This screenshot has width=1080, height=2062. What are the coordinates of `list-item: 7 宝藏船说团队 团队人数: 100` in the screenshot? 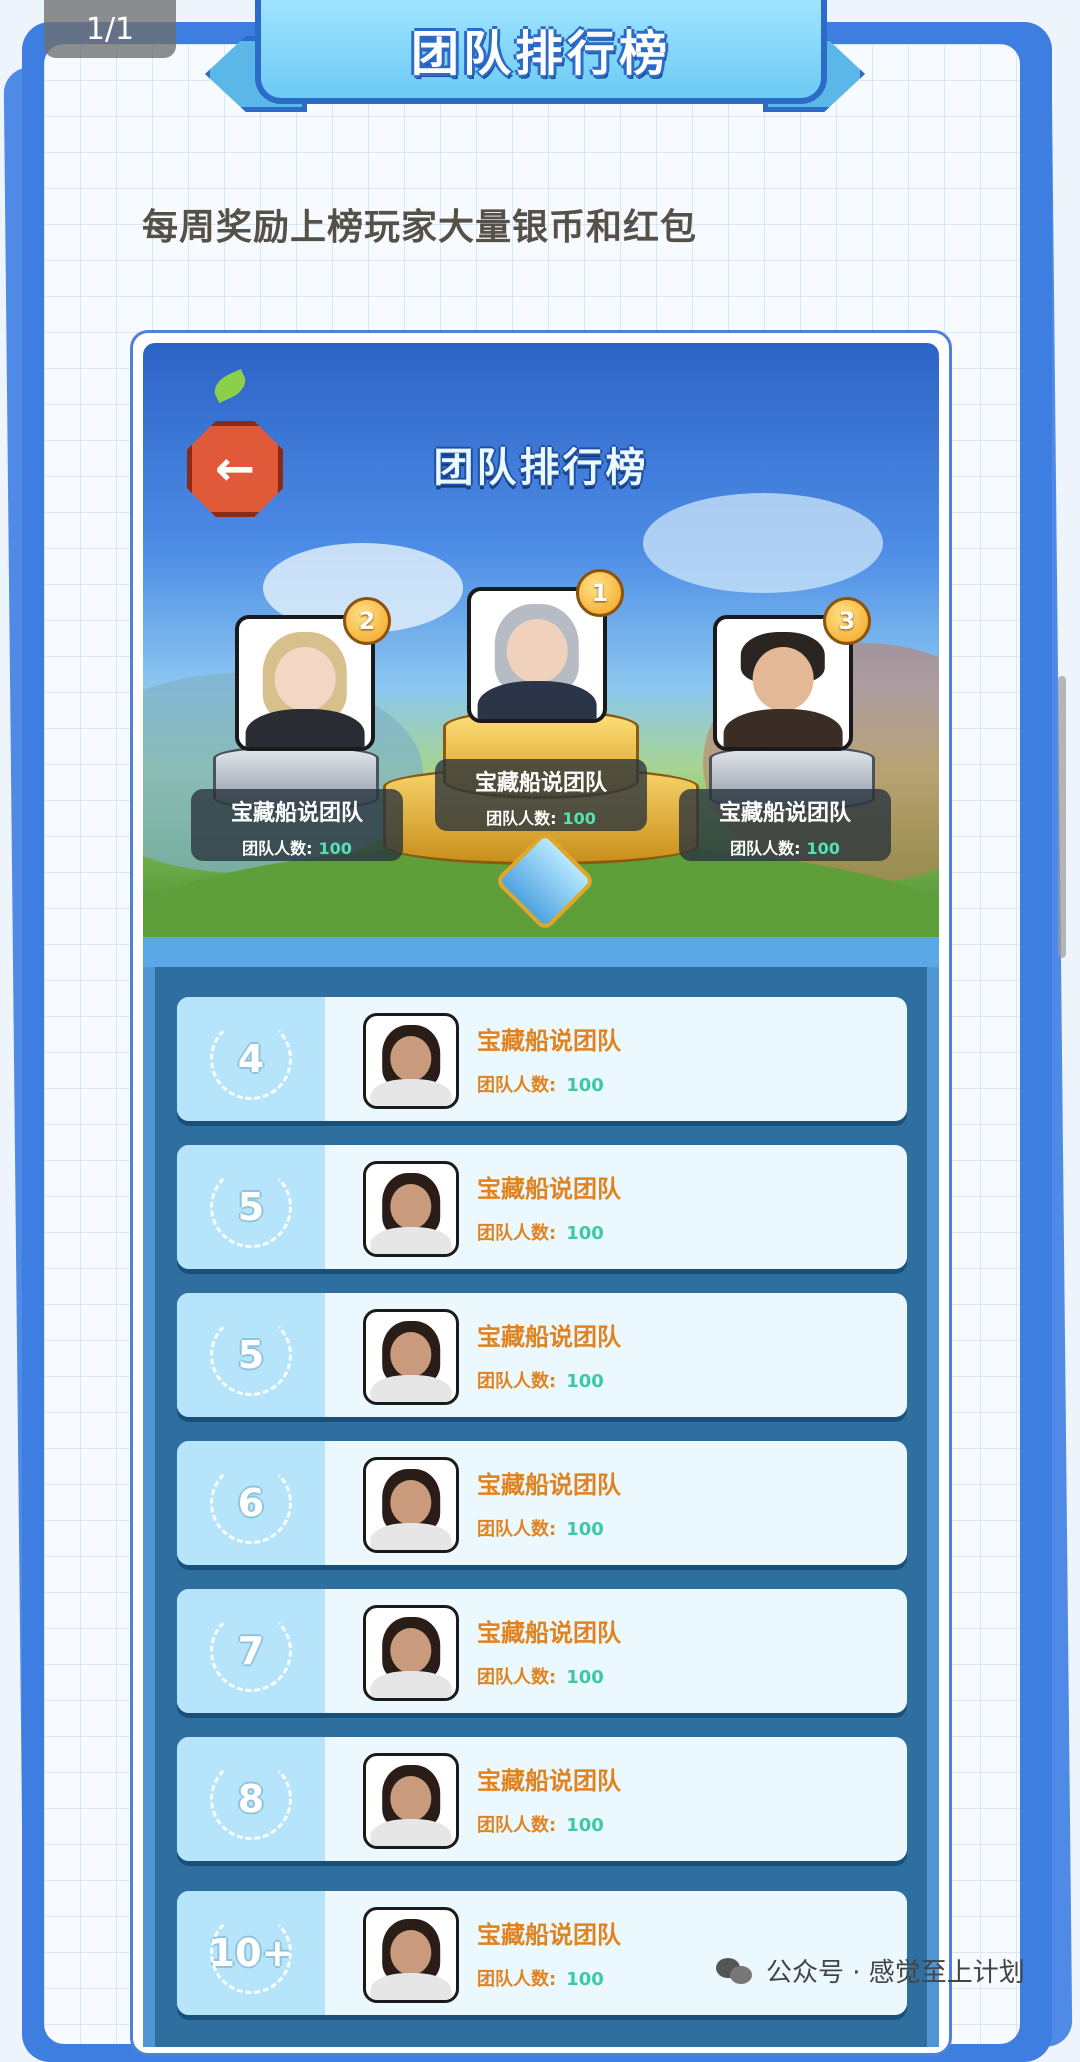 It's located at (542, 1651).